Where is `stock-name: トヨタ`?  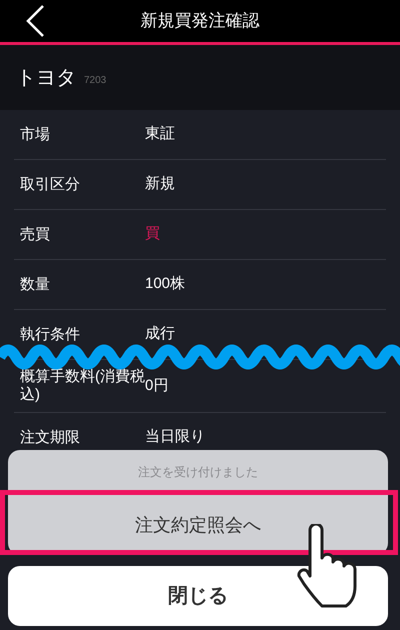 stock-name: トヨタ is located at coordinates (46, 78).